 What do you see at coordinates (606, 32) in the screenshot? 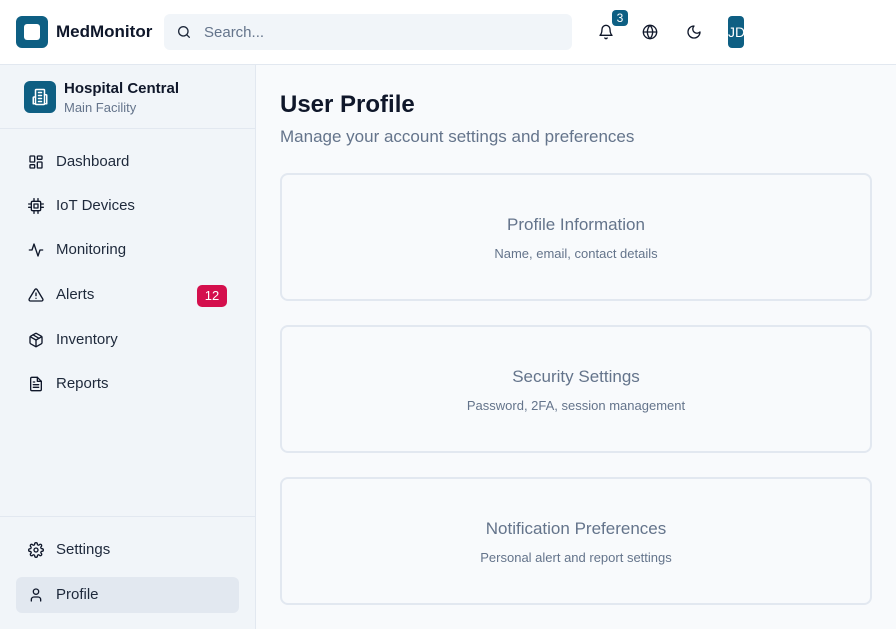
I see `bell-icon` at bounding box center [606, 32].